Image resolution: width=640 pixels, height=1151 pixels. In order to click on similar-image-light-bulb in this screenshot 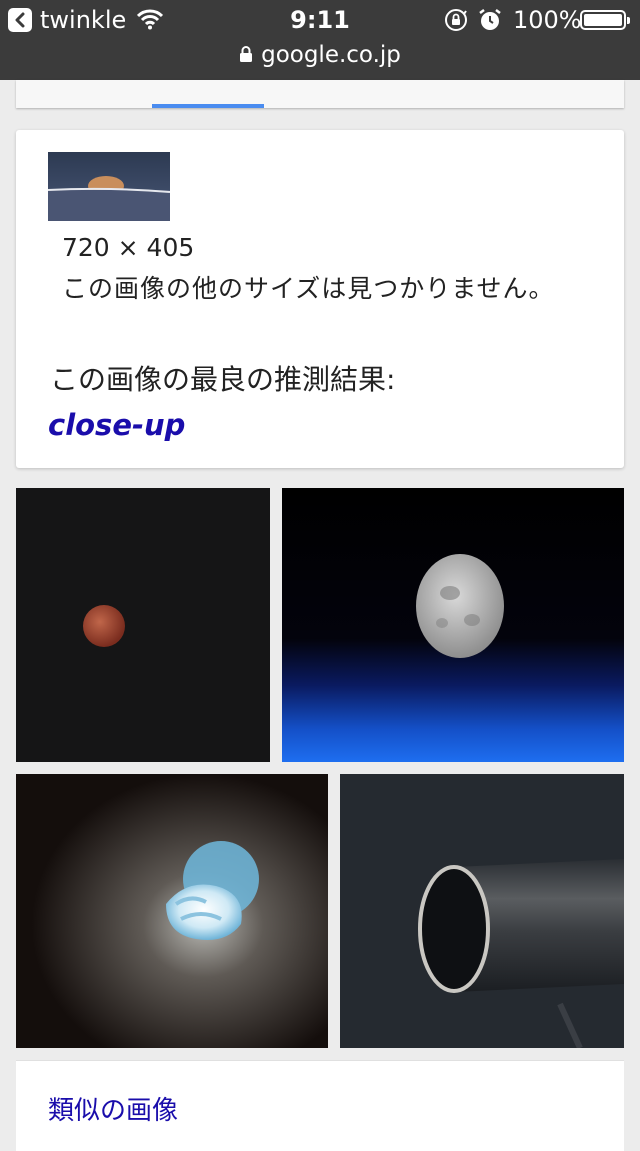, I will do `click(172, 911)`.